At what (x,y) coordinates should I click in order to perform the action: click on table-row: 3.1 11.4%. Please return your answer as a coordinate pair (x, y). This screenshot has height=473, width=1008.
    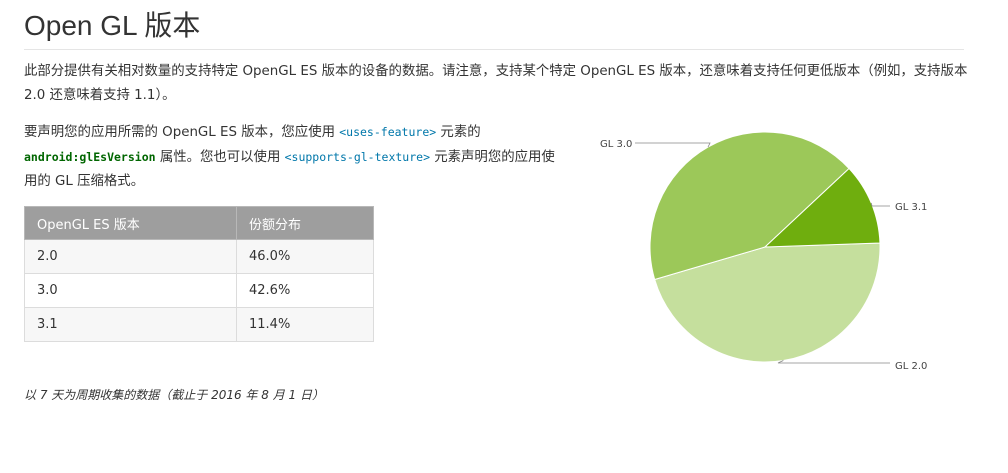
    Looking at the image, I should click on (199, 324).